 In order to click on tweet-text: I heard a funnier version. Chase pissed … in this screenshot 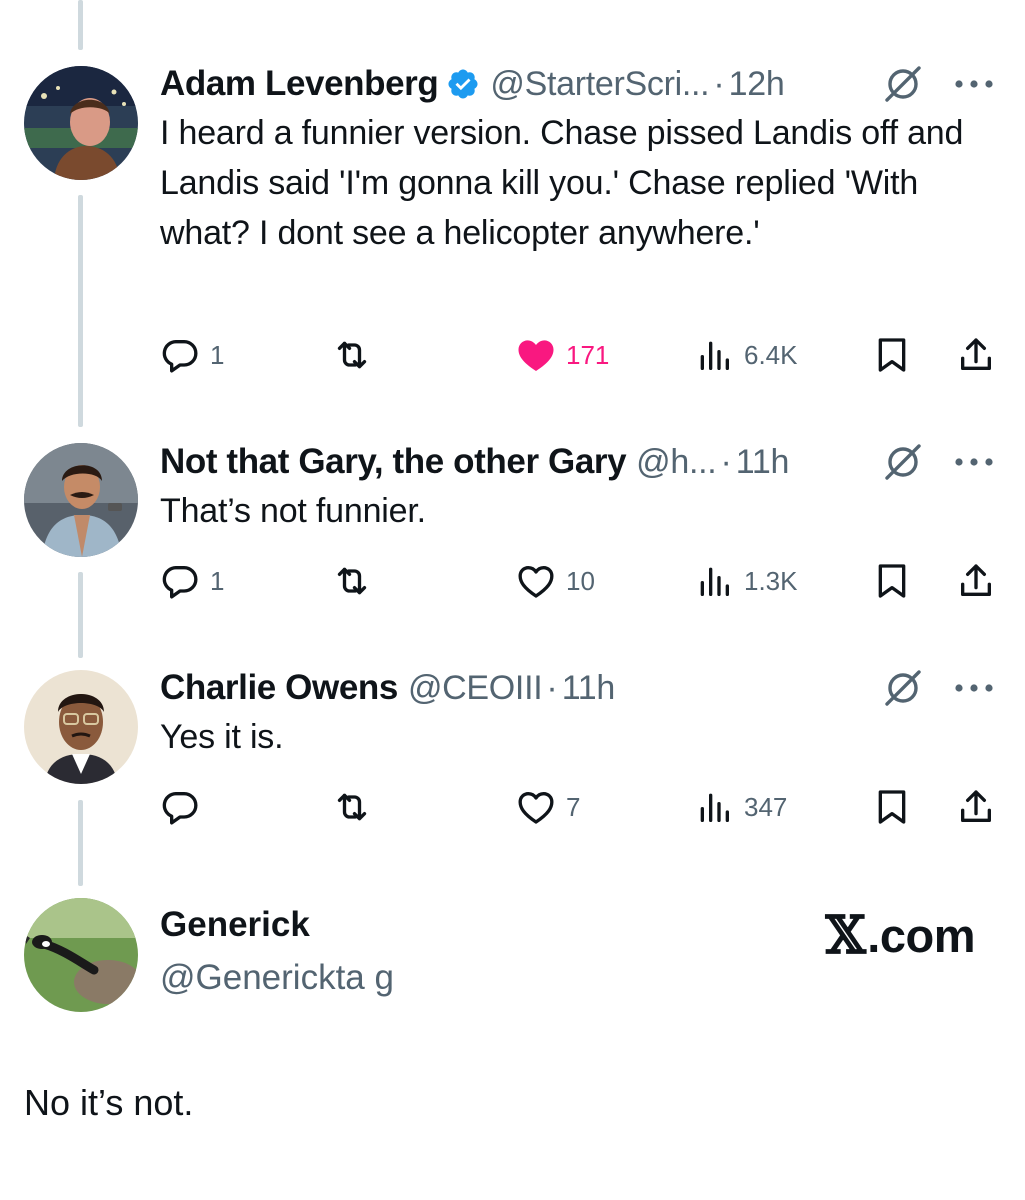, I will do `click(562, 183)`.